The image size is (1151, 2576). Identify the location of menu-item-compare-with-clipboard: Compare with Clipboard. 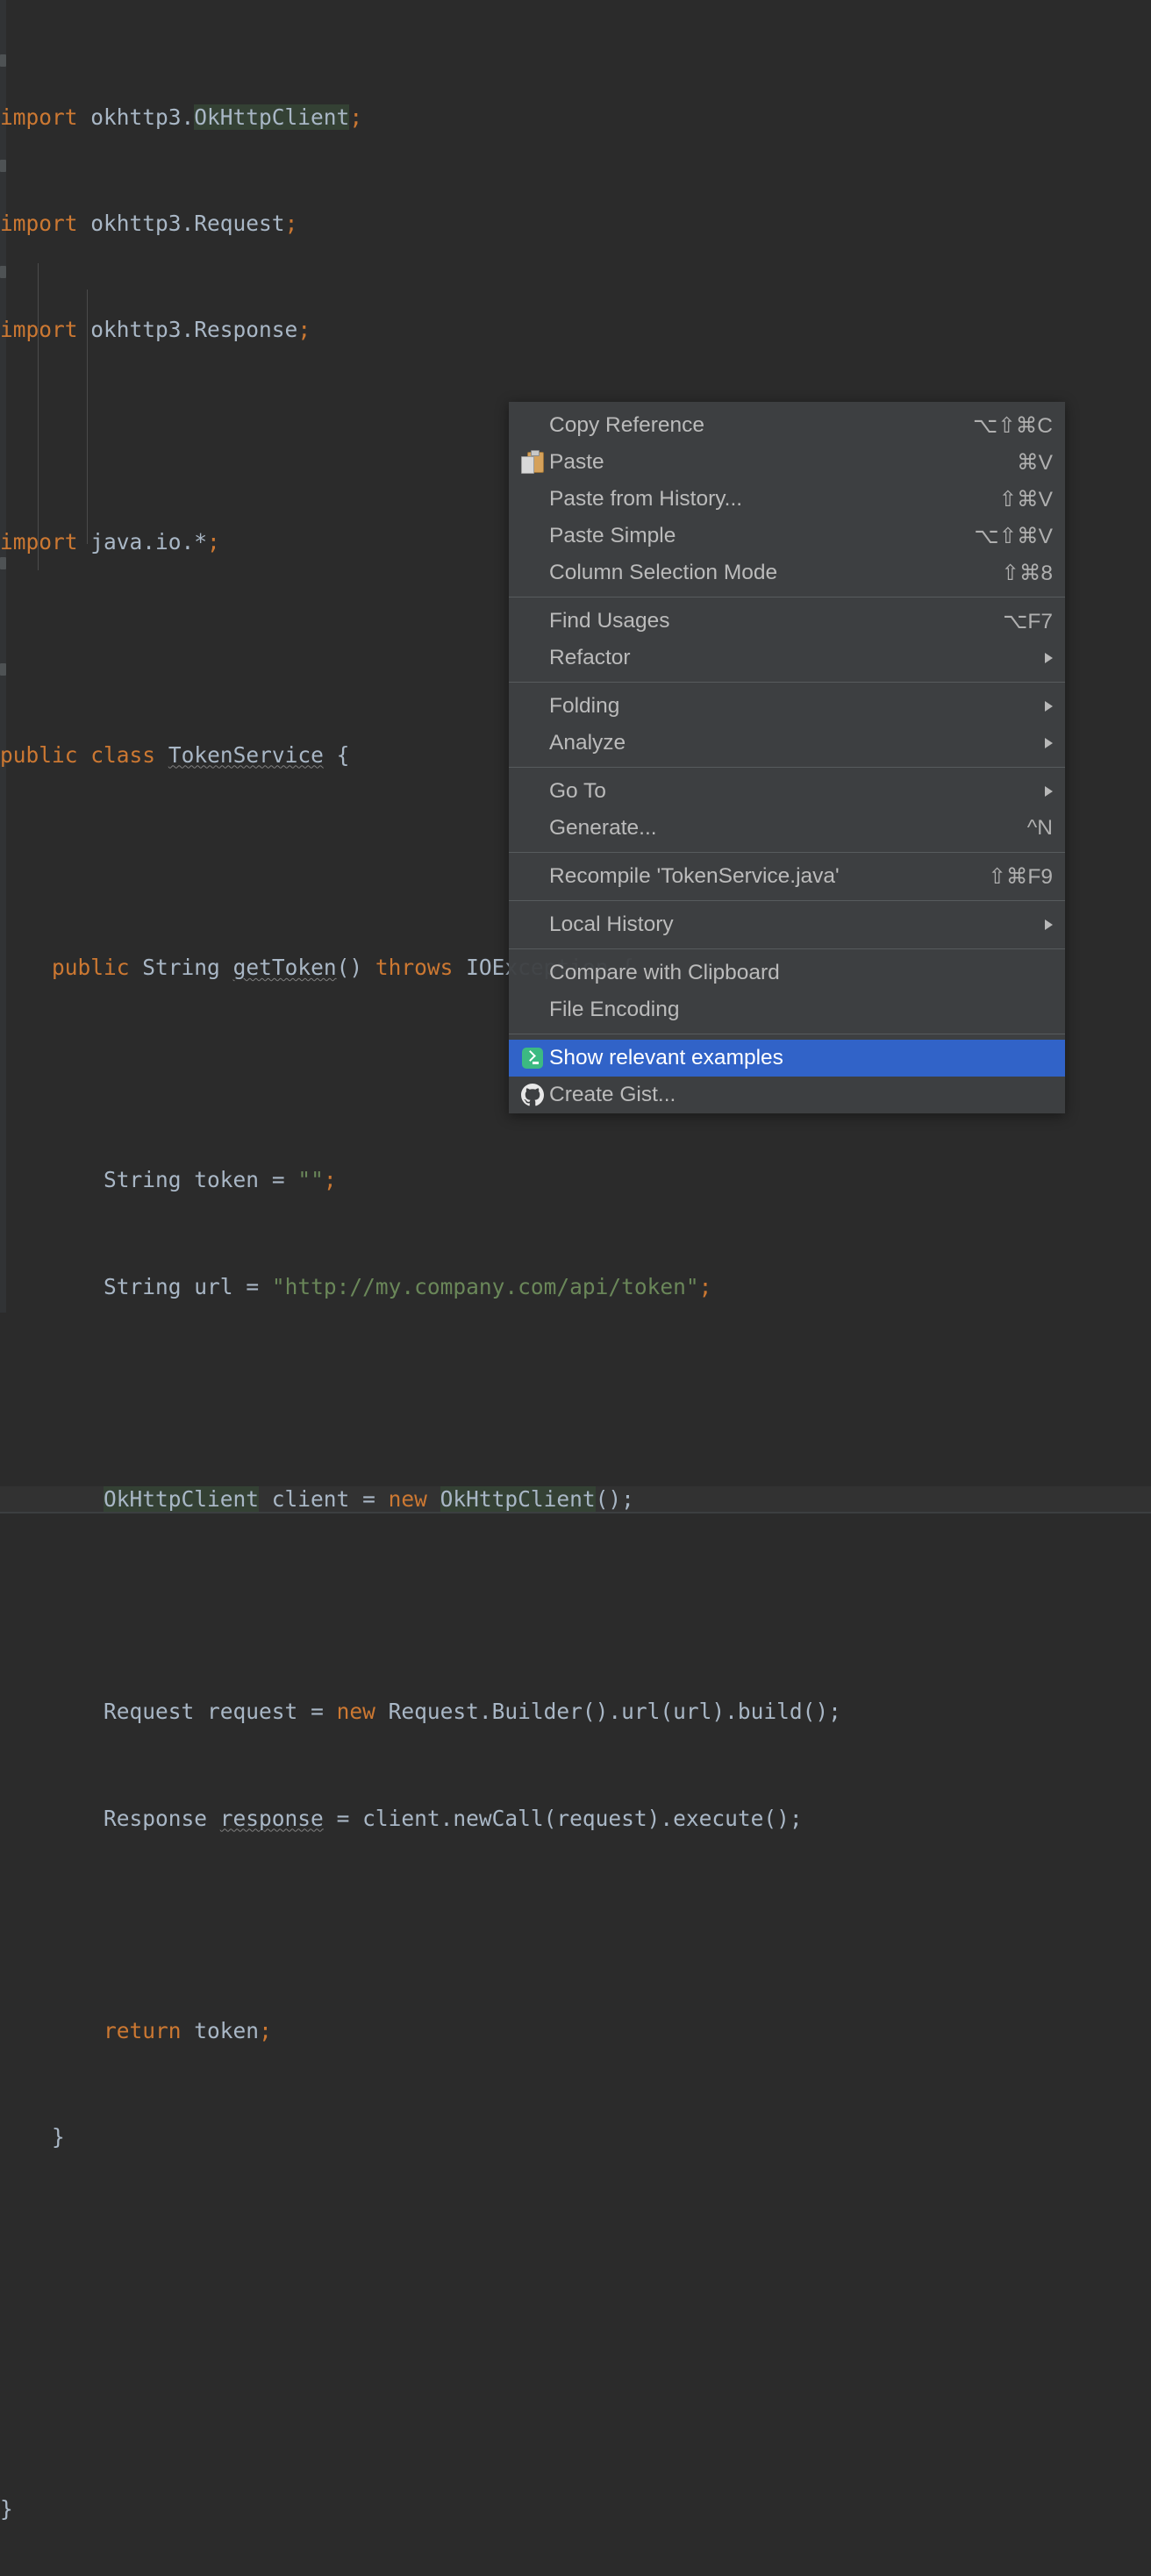
(787, 973).